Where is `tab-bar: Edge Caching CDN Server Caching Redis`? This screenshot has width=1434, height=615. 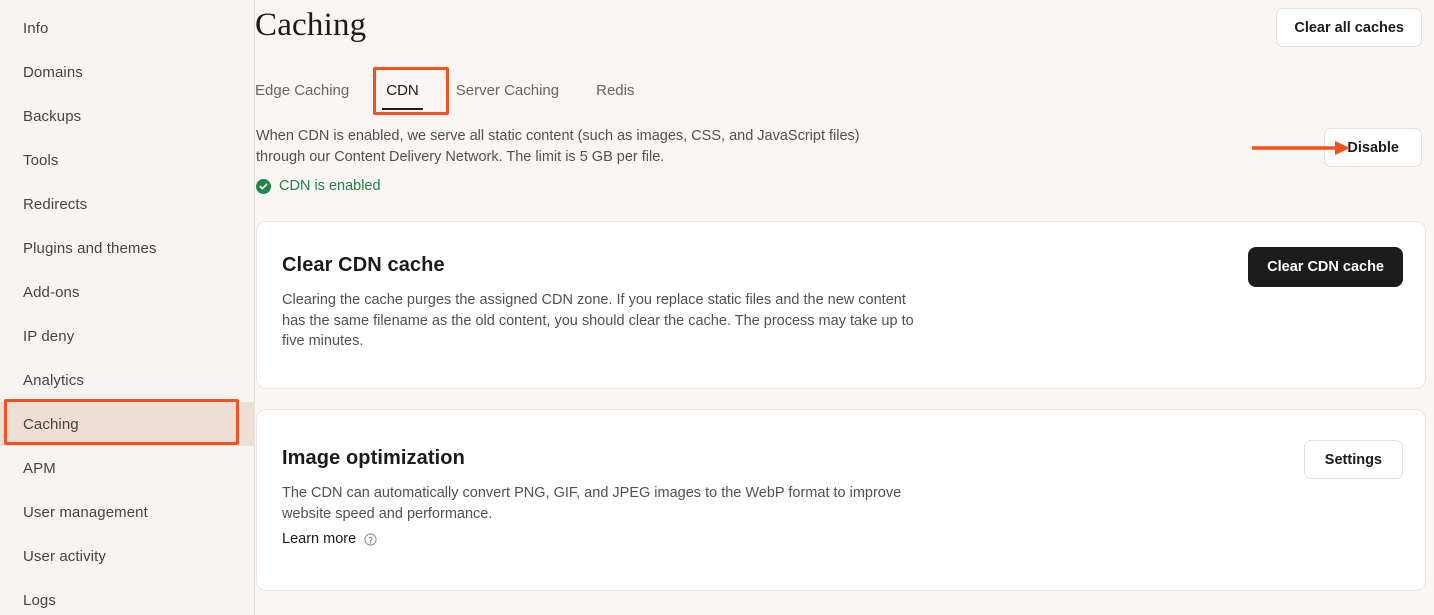
tab-bar: Edge Caching CDN Server Caching Redis is located at coordinates (463, 91).